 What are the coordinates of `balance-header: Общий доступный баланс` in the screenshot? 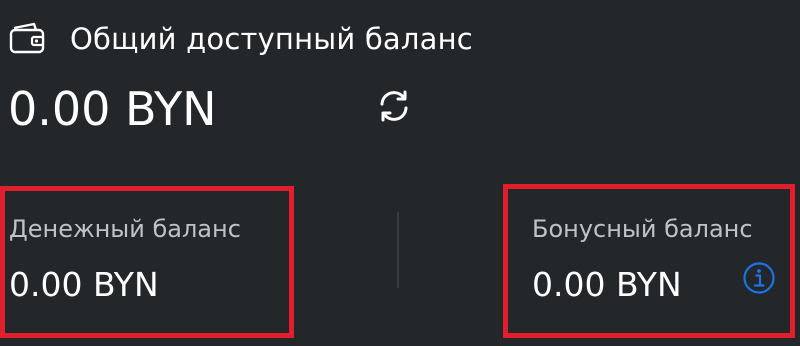 It's located at (240, 39).